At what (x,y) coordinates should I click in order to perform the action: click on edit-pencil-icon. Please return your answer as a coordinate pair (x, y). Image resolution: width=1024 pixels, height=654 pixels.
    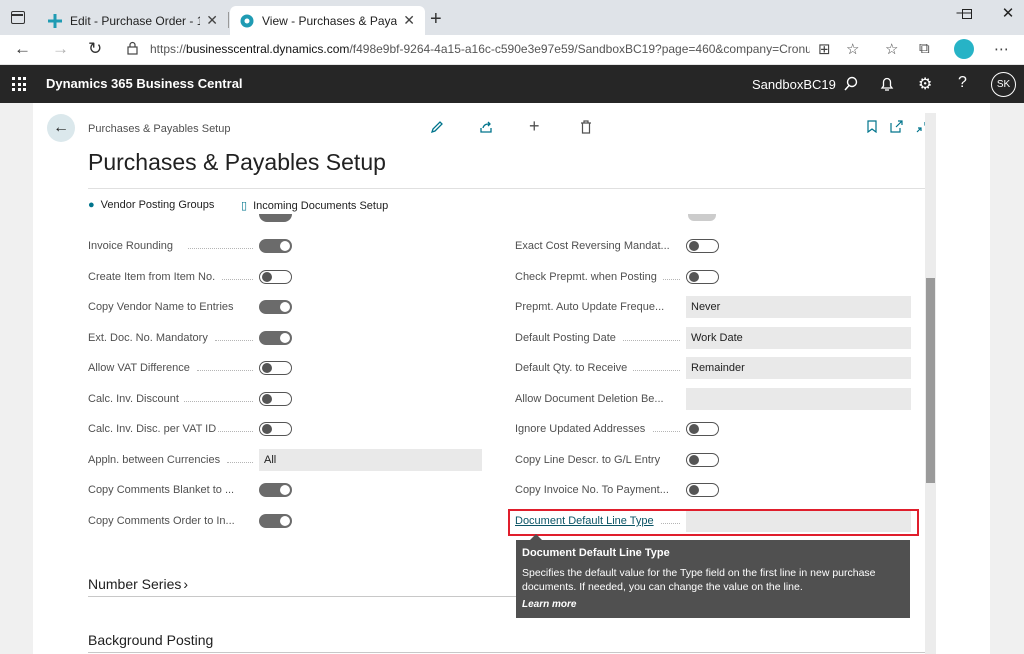
    Looking at the image, I should click on (437, 127).